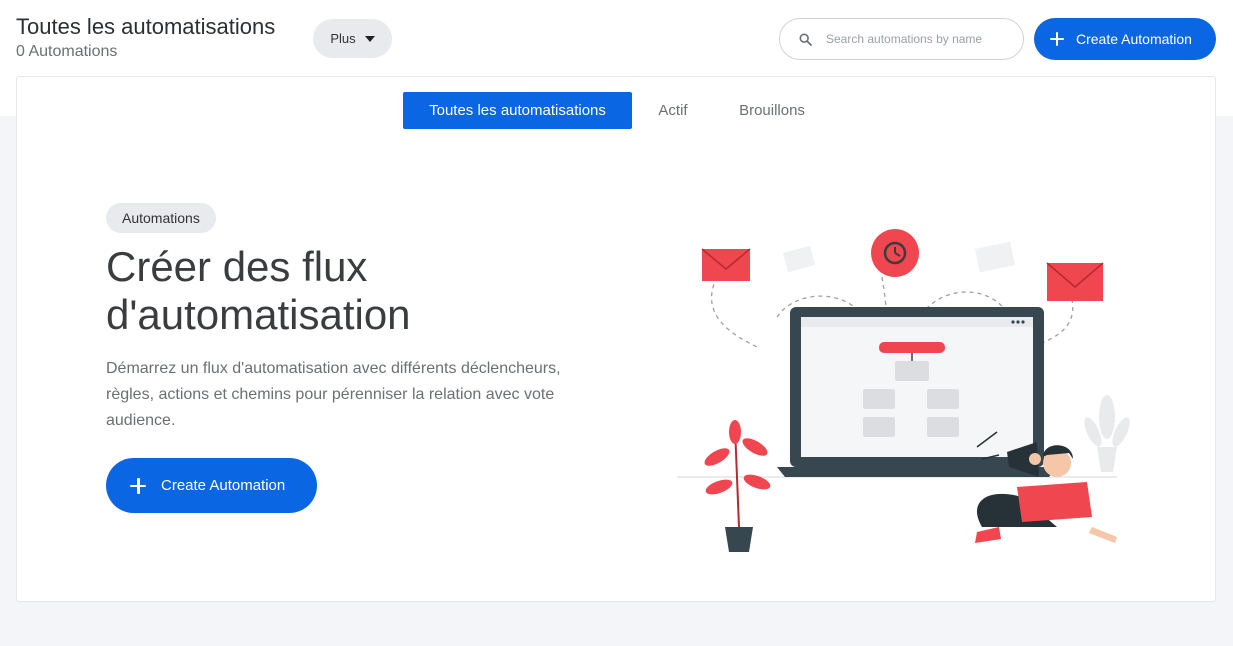 The height and width of the screenshot is (646, 1233). I want to click on clock-icon, so click(895, 253).